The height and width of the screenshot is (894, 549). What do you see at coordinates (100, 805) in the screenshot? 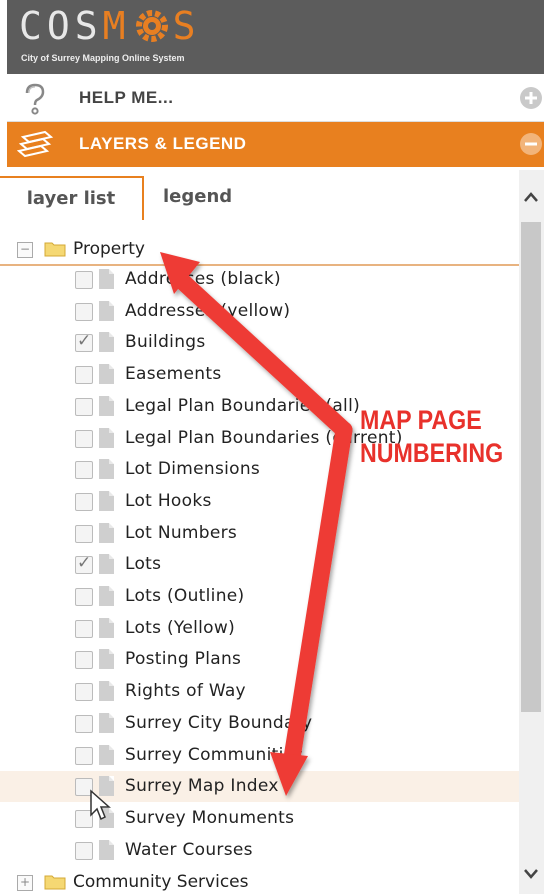
I see `mouse-pointer-icon` at bounding box center [100, 805].